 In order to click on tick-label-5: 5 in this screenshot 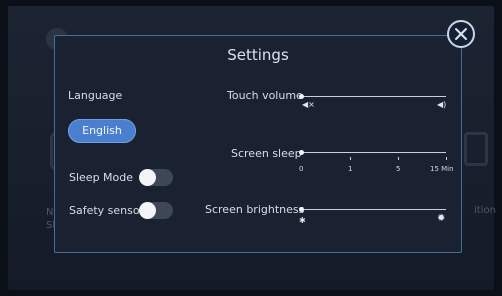, I will do `click(398, 169)`.